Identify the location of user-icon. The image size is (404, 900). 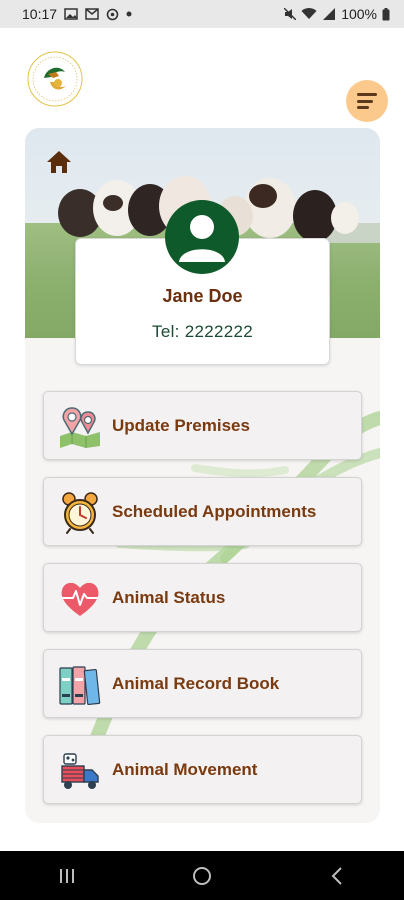
(202, 238).